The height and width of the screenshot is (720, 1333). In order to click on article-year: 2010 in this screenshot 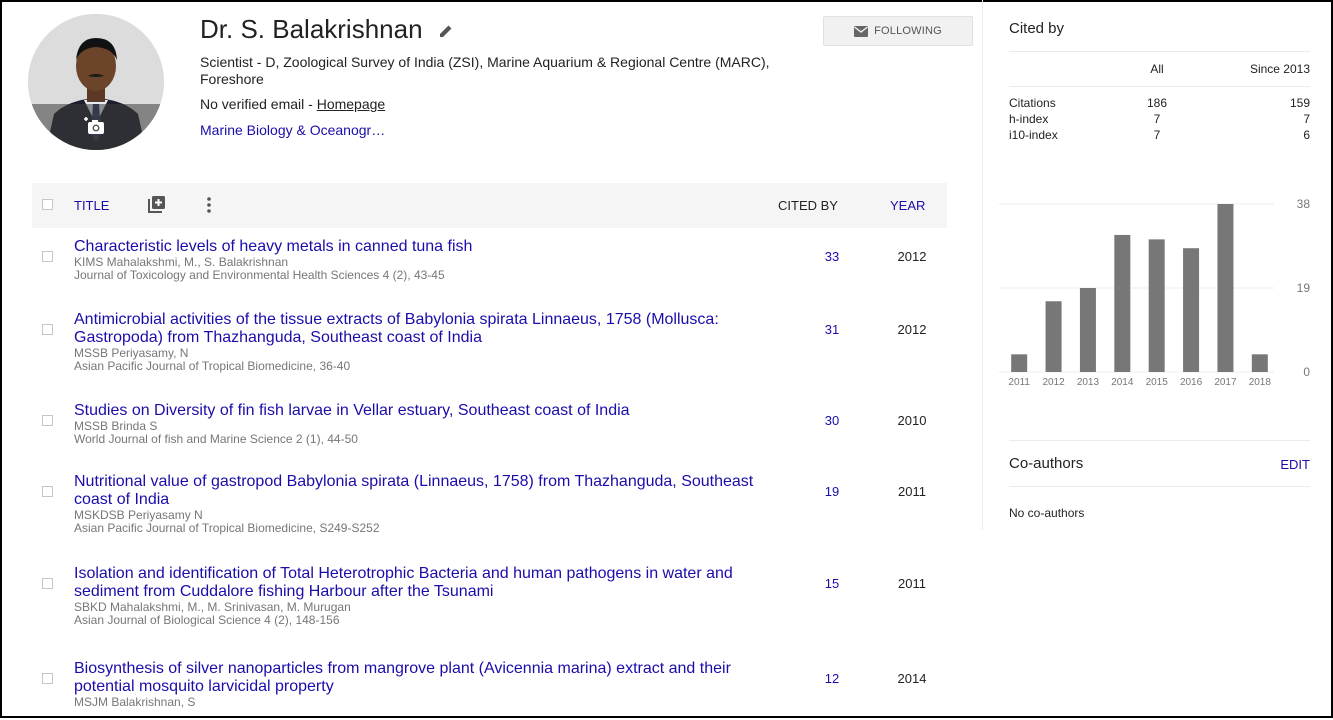, I will do `click(912, 420)`.